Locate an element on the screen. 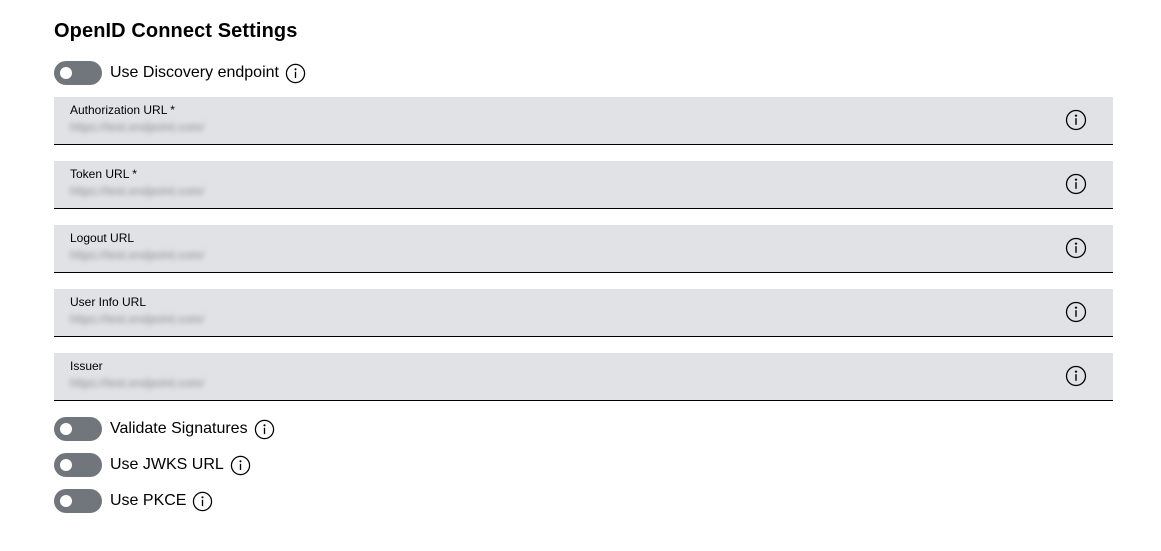 The image size is (1161, 551). token-url-label: Token URL * is located at coordinates (103, 174).